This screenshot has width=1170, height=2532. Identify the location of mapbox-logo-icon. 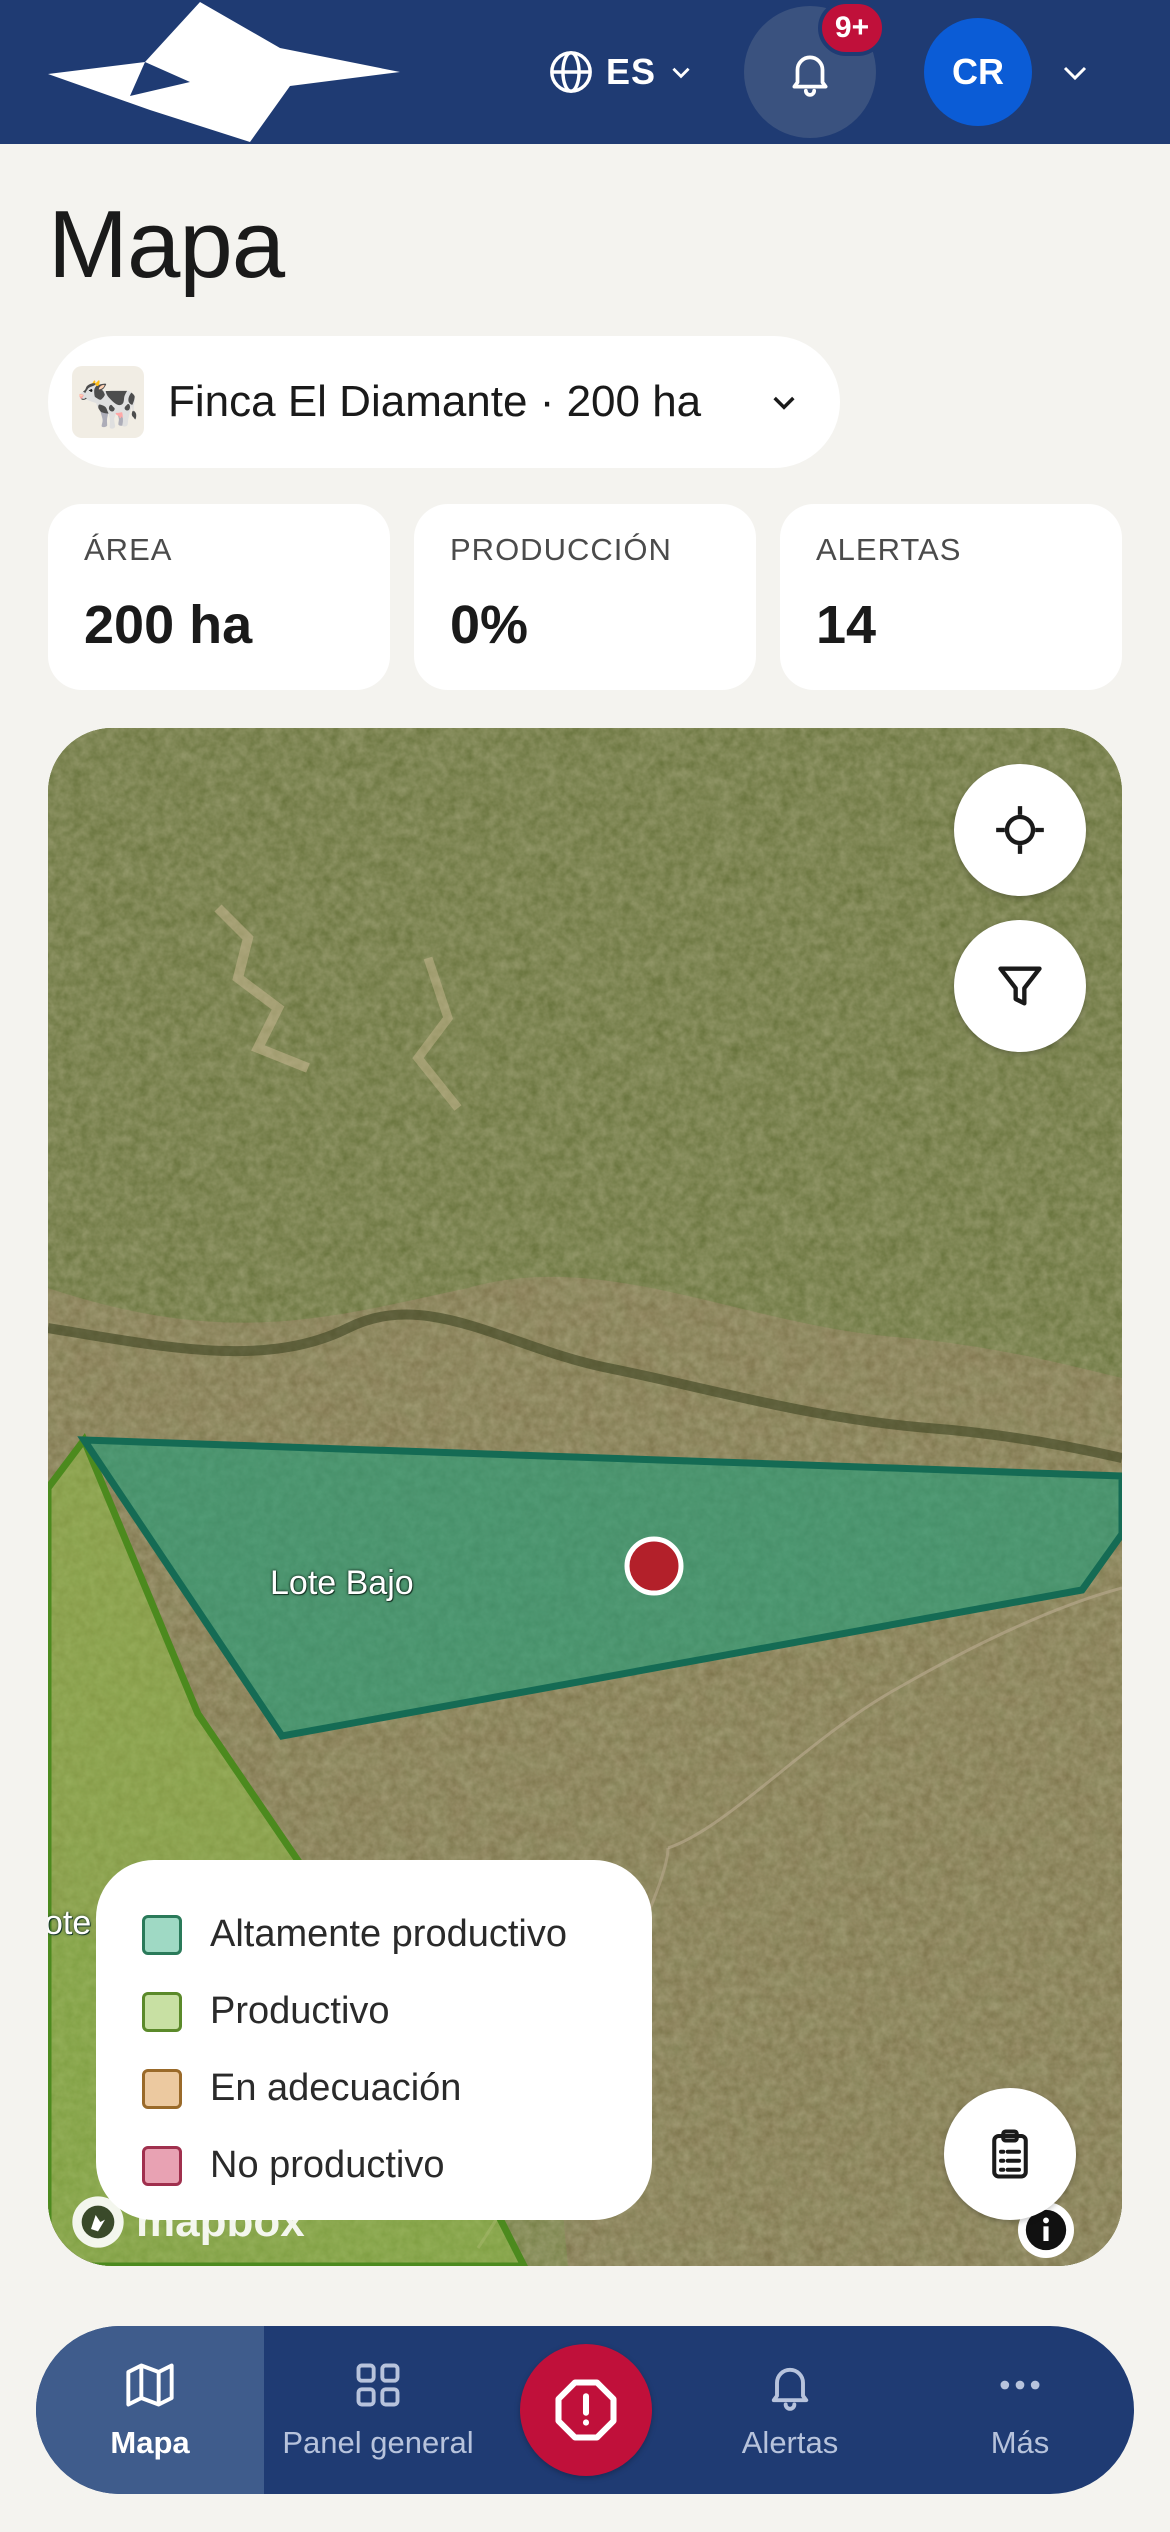
(98, 2222).